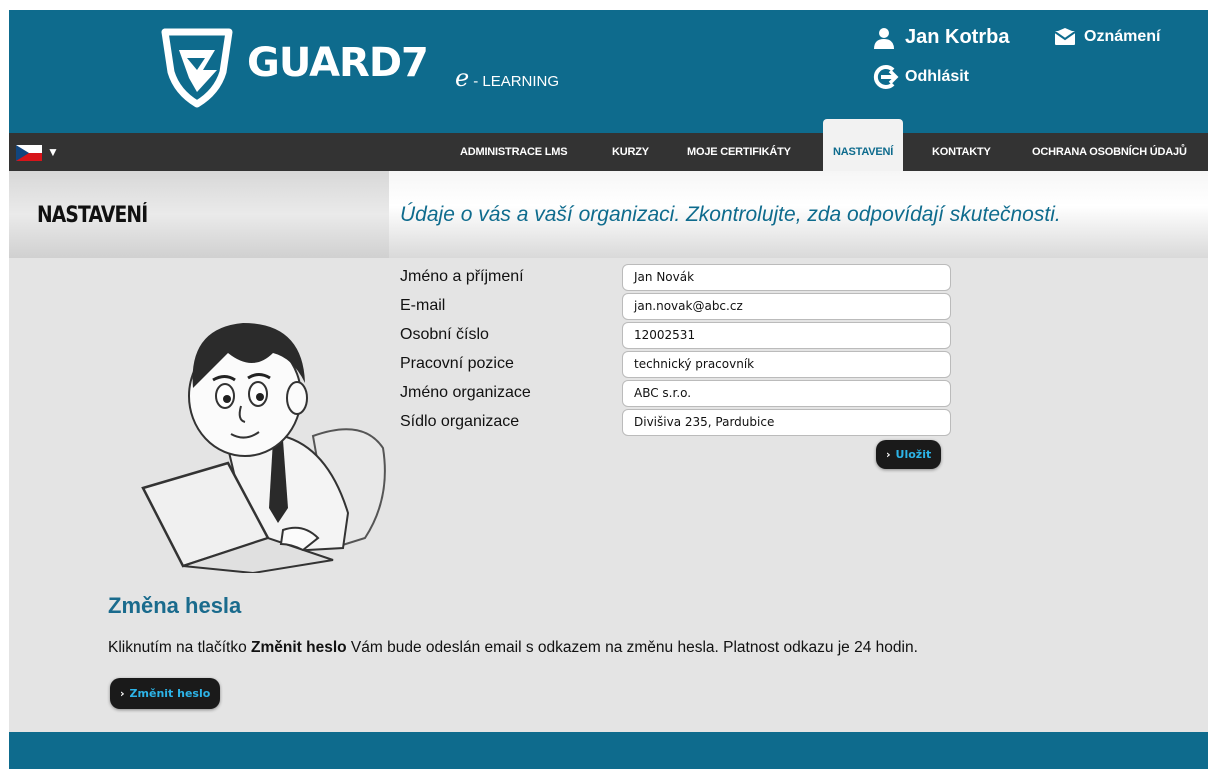 The image size is (1208, 769). I want to click on footer, so click(608, 750).